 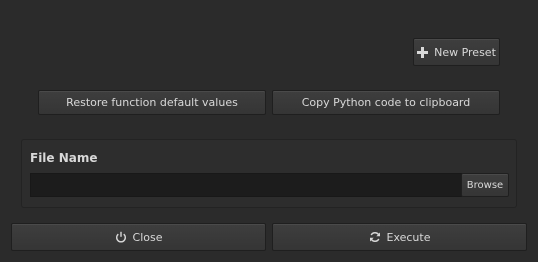 What do you see at coordinates (408, 237) in the screenshot?
I see `execute-label: Execute` at bounding box center [408, 237].